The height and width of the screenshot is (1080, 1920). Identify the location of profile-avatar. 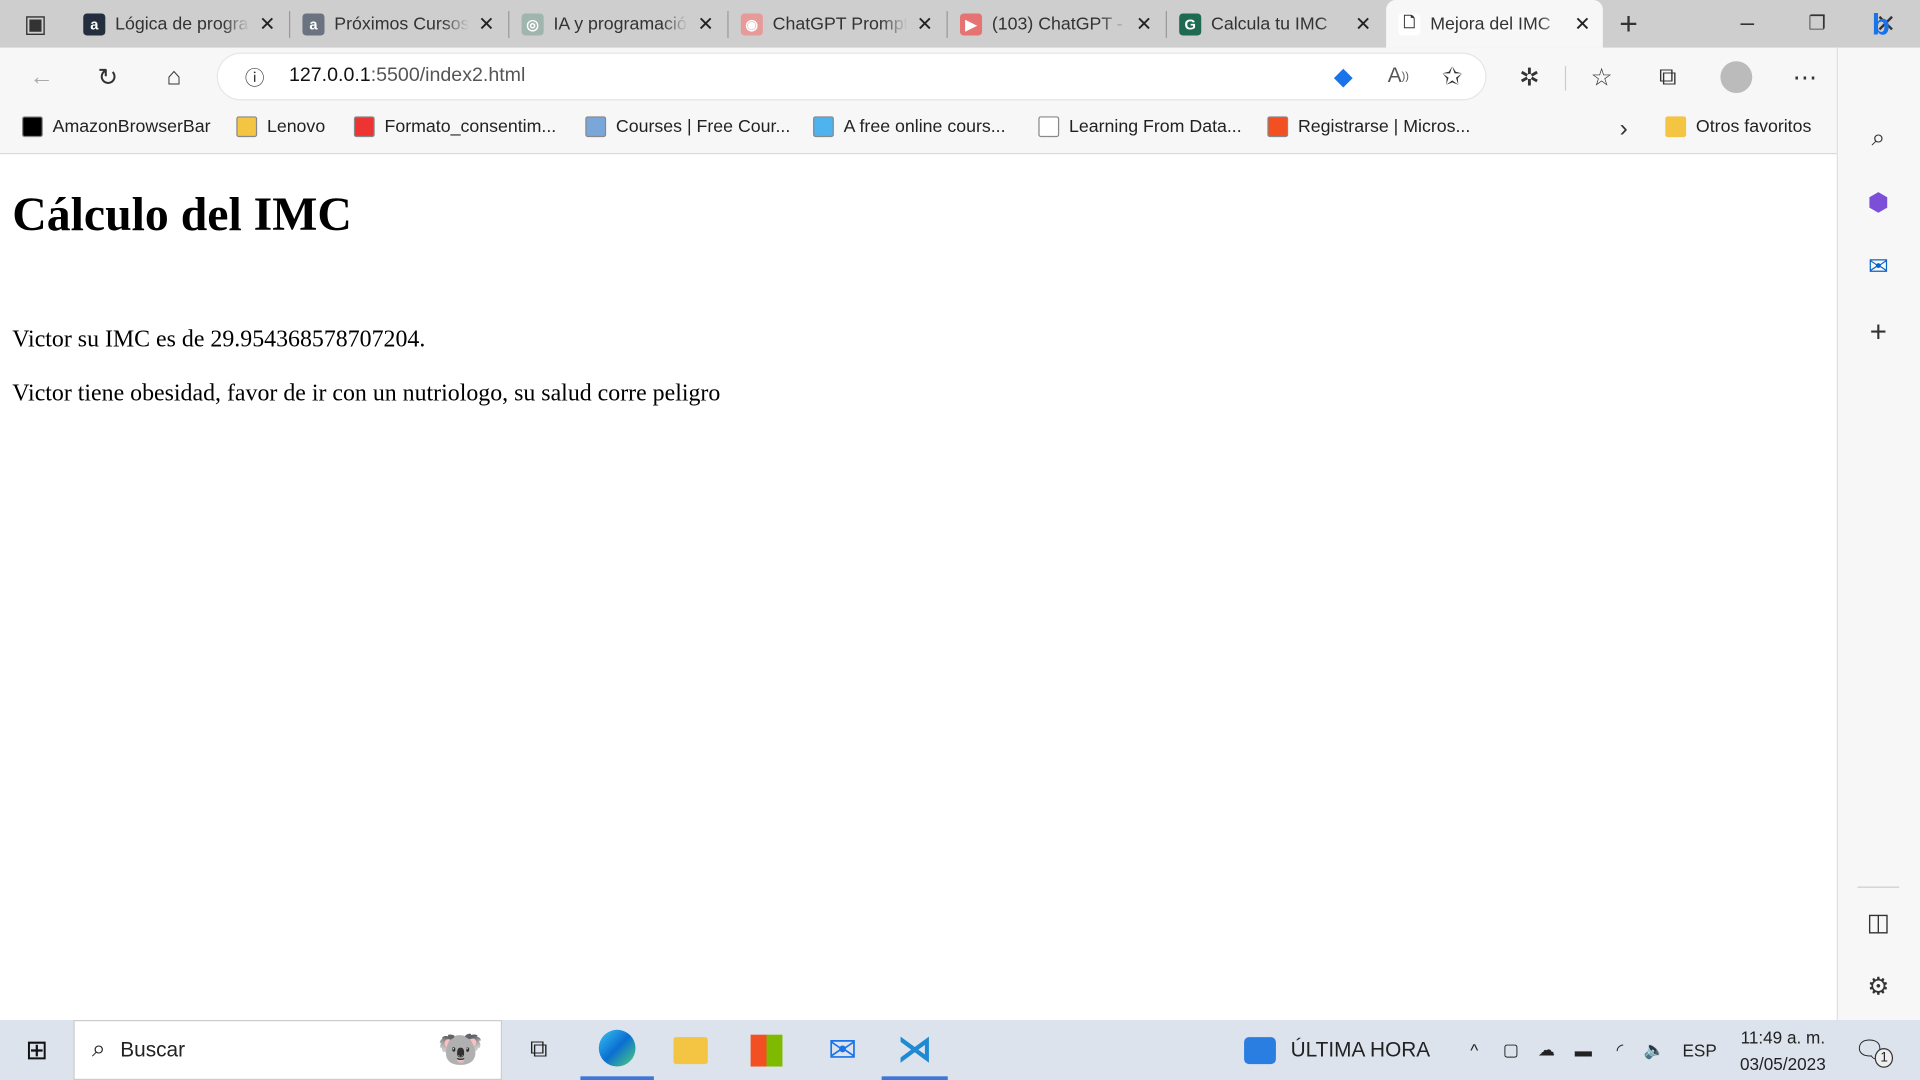
(1736, 77).